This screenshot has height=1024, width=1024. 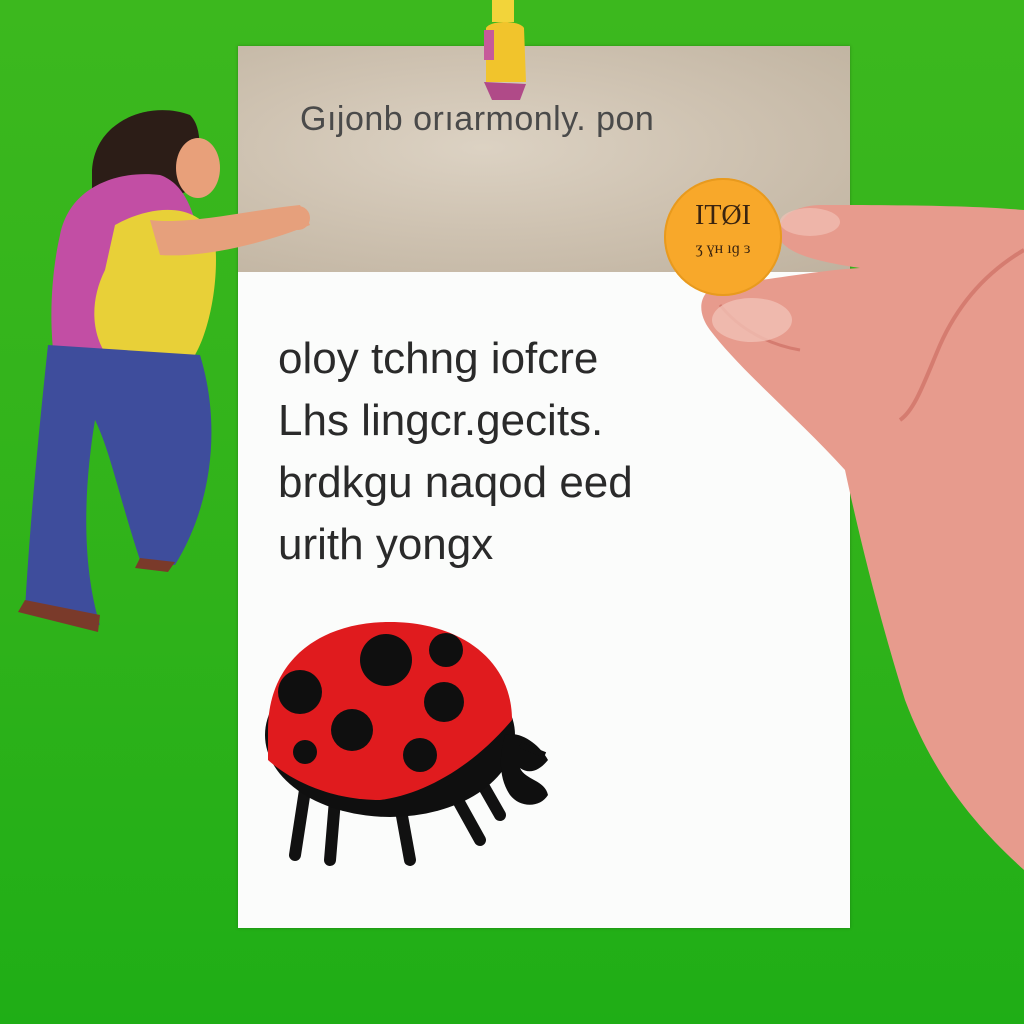 I want to click on sticker-text-line1: ITØI, so click(x=723, y=215).